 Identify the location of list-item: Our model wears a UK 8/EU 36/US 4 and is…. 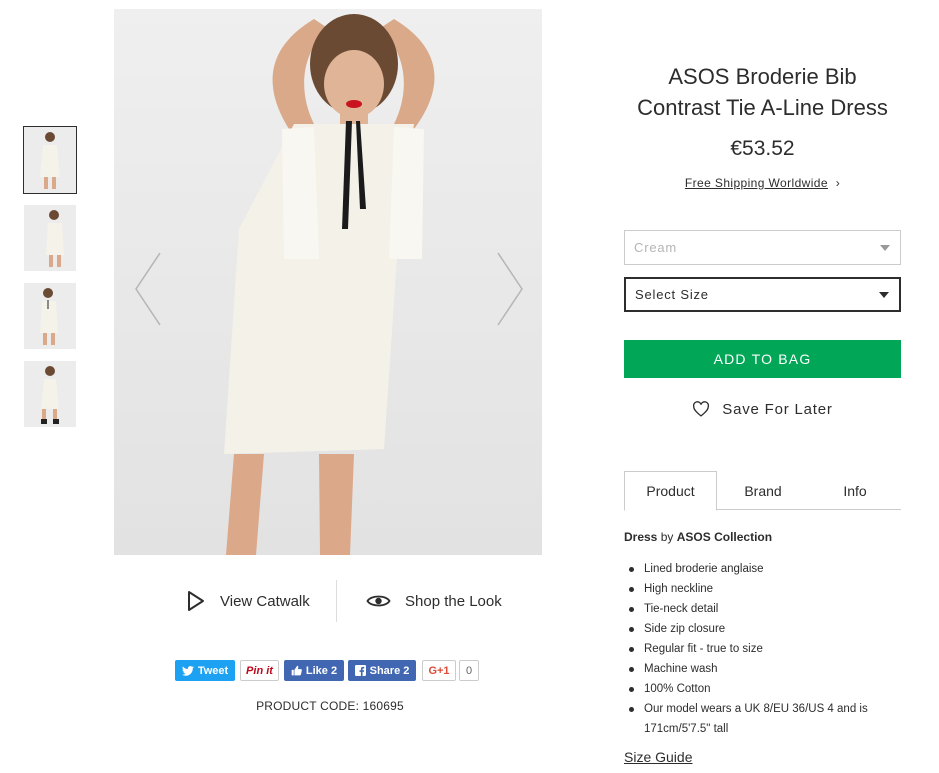
(769, 719).